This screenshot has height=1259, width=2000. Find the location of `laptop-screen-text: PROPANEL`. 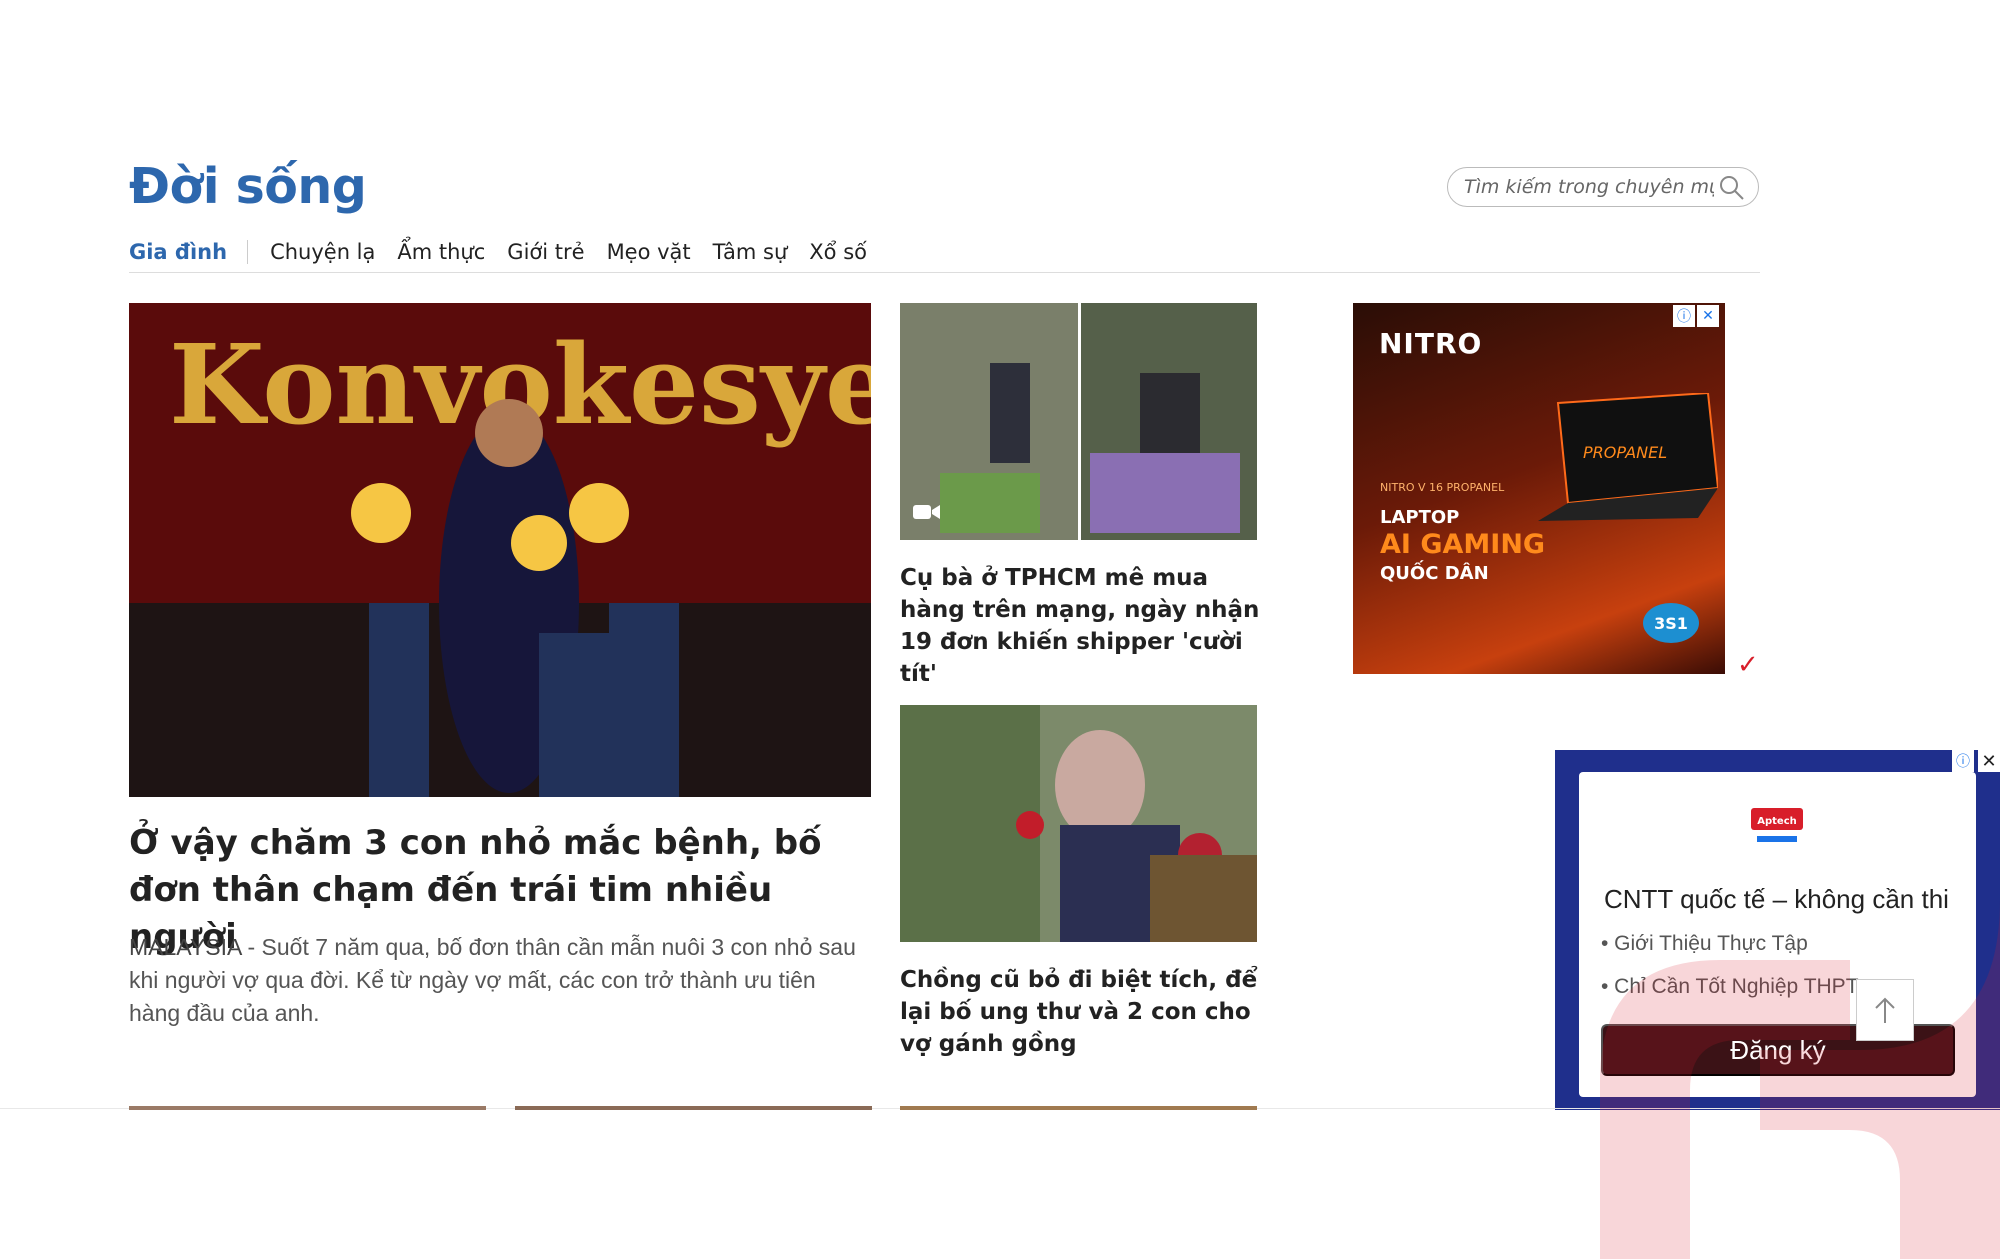

laptop-screen-text: PROPANEL is located at coordinates (1625, 452).